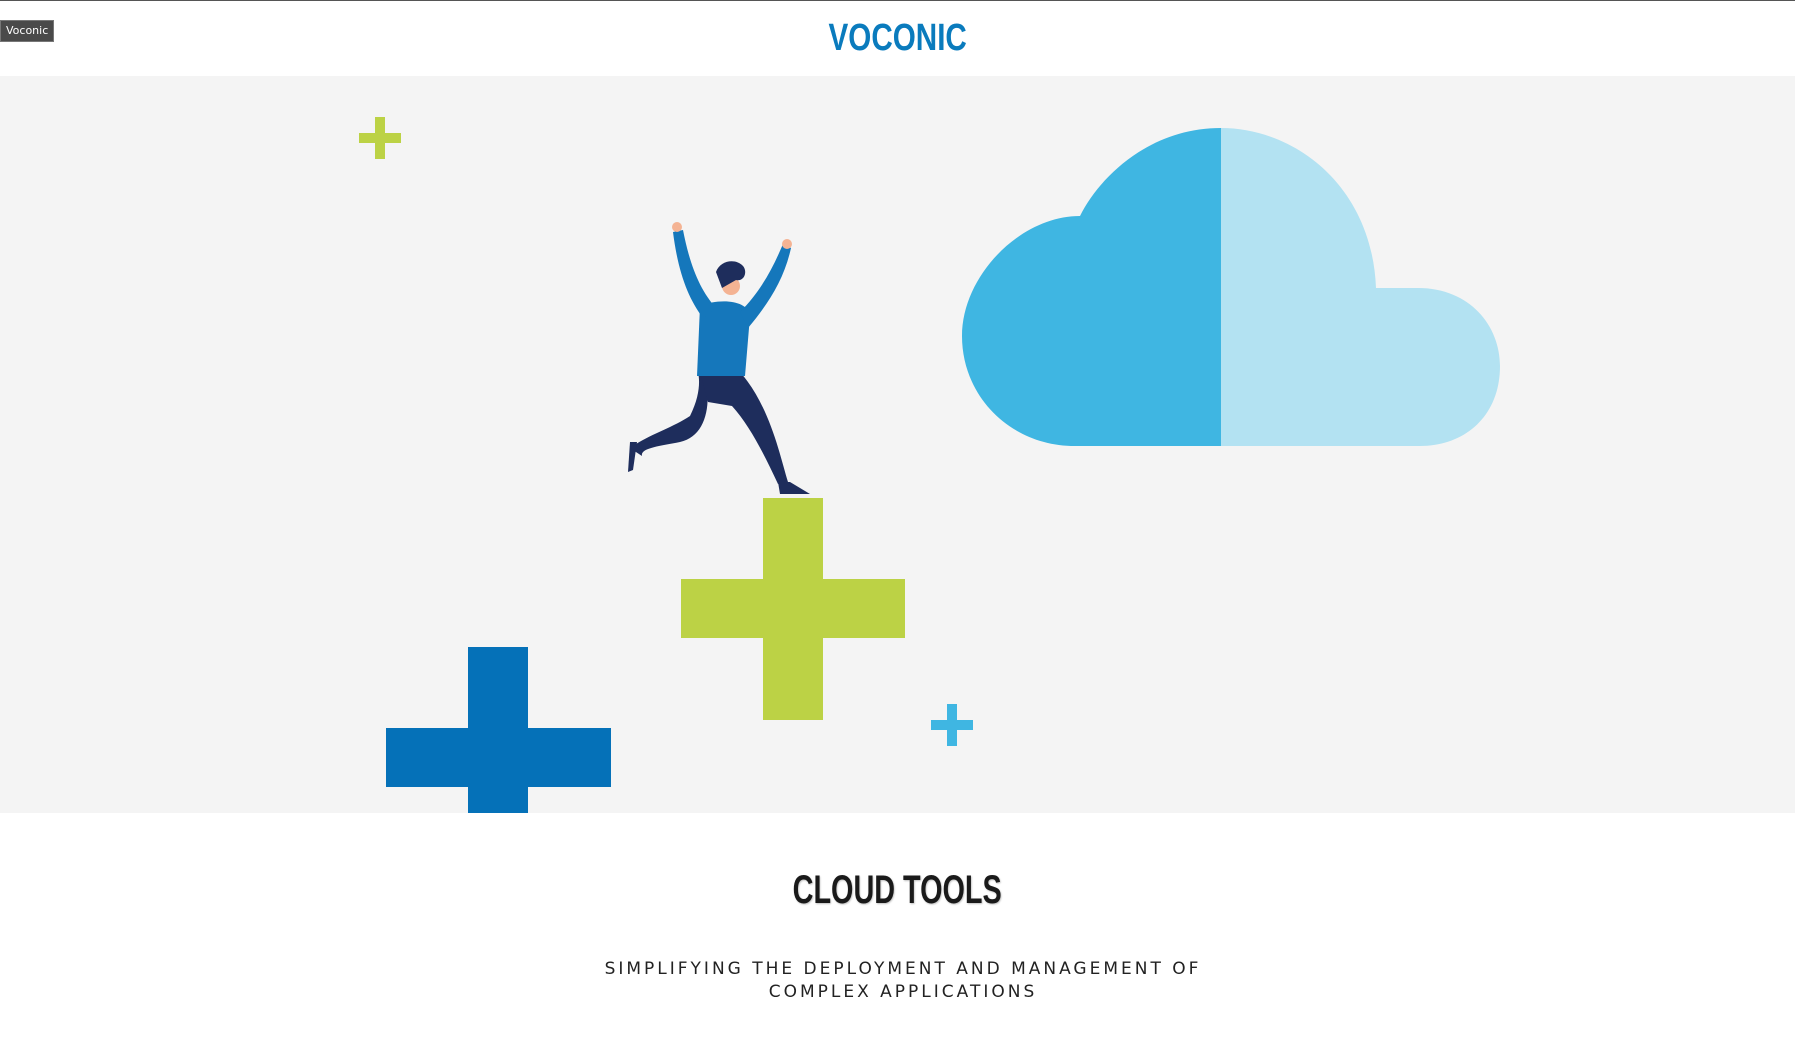 This screenshot has height=1059, width=1795. I want to click on section-title: CLOUD TOOLS, so click(897, 890).